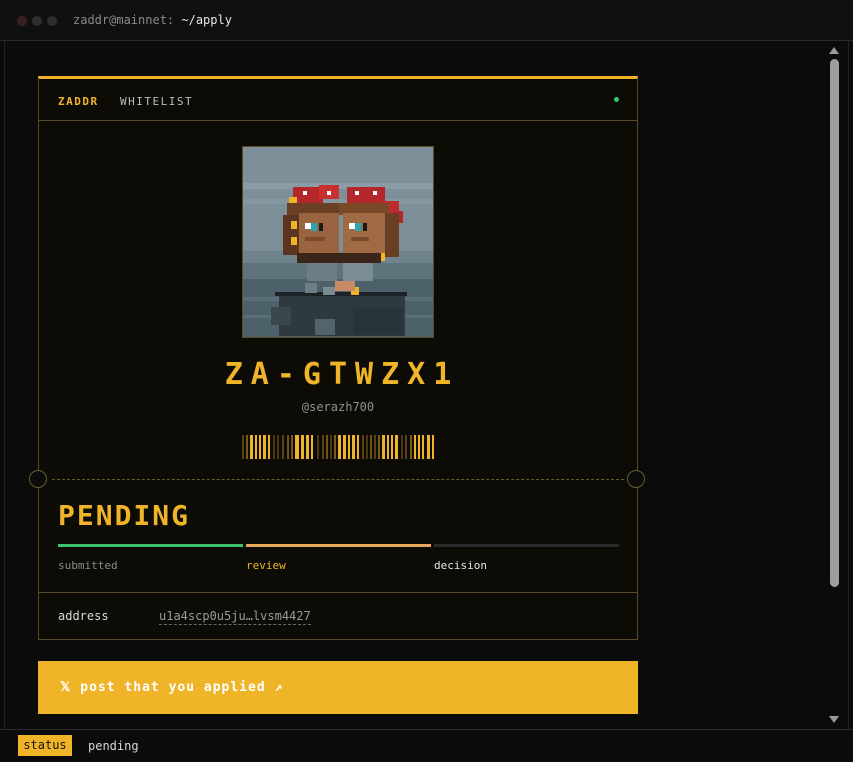 This screenshot has height=762, width=853. I want to click on step-review-bar, so click(338, 545).